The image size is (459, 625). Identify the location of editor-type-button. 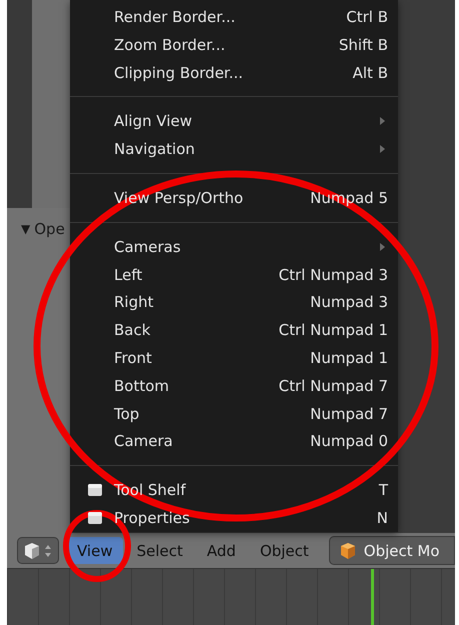
(38, 550).